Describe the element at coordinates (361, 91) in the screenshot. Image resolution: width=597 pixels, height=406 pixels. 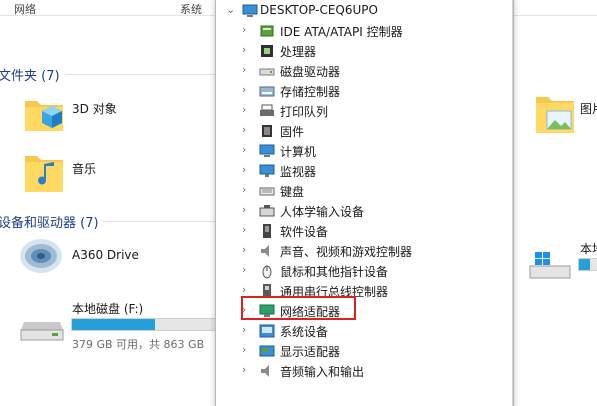
I see `tree-item: › 存储控制器` at that location.